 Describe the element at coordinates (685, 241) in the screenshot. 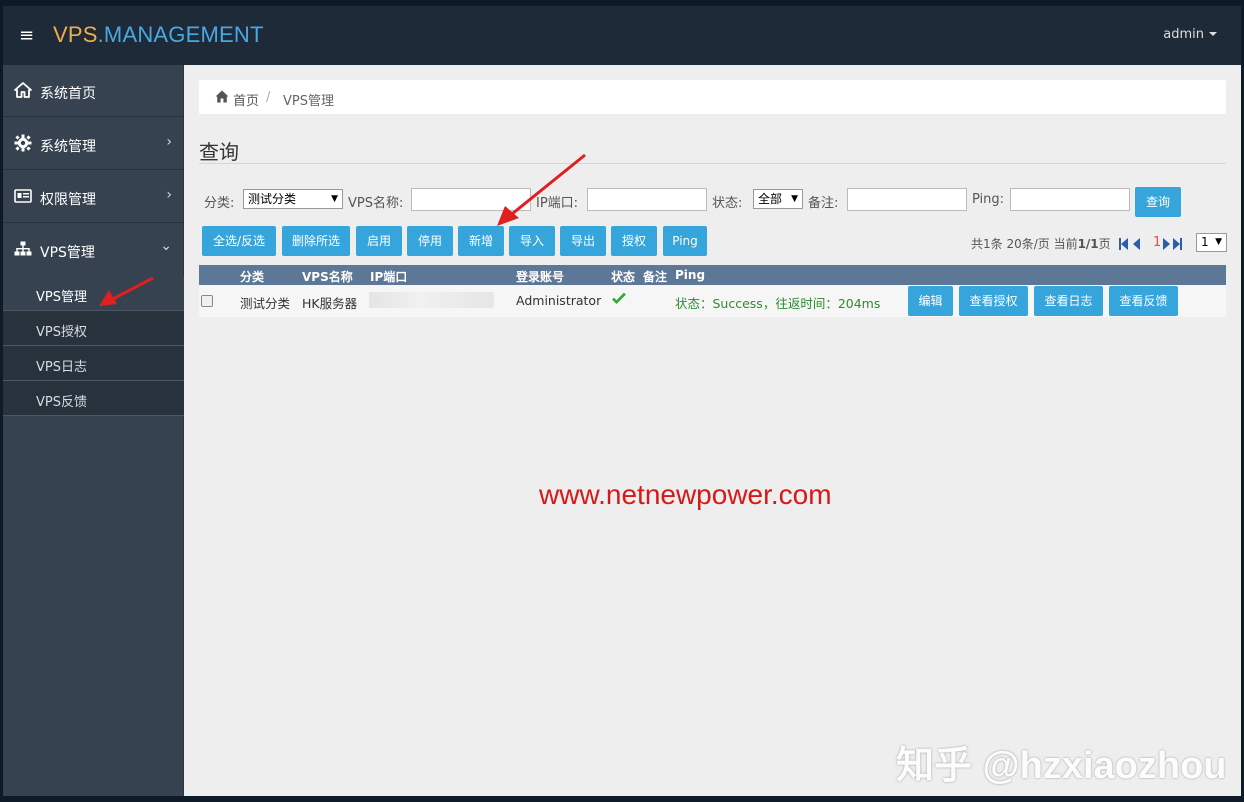

I see `ping-button: Ping` at that location.